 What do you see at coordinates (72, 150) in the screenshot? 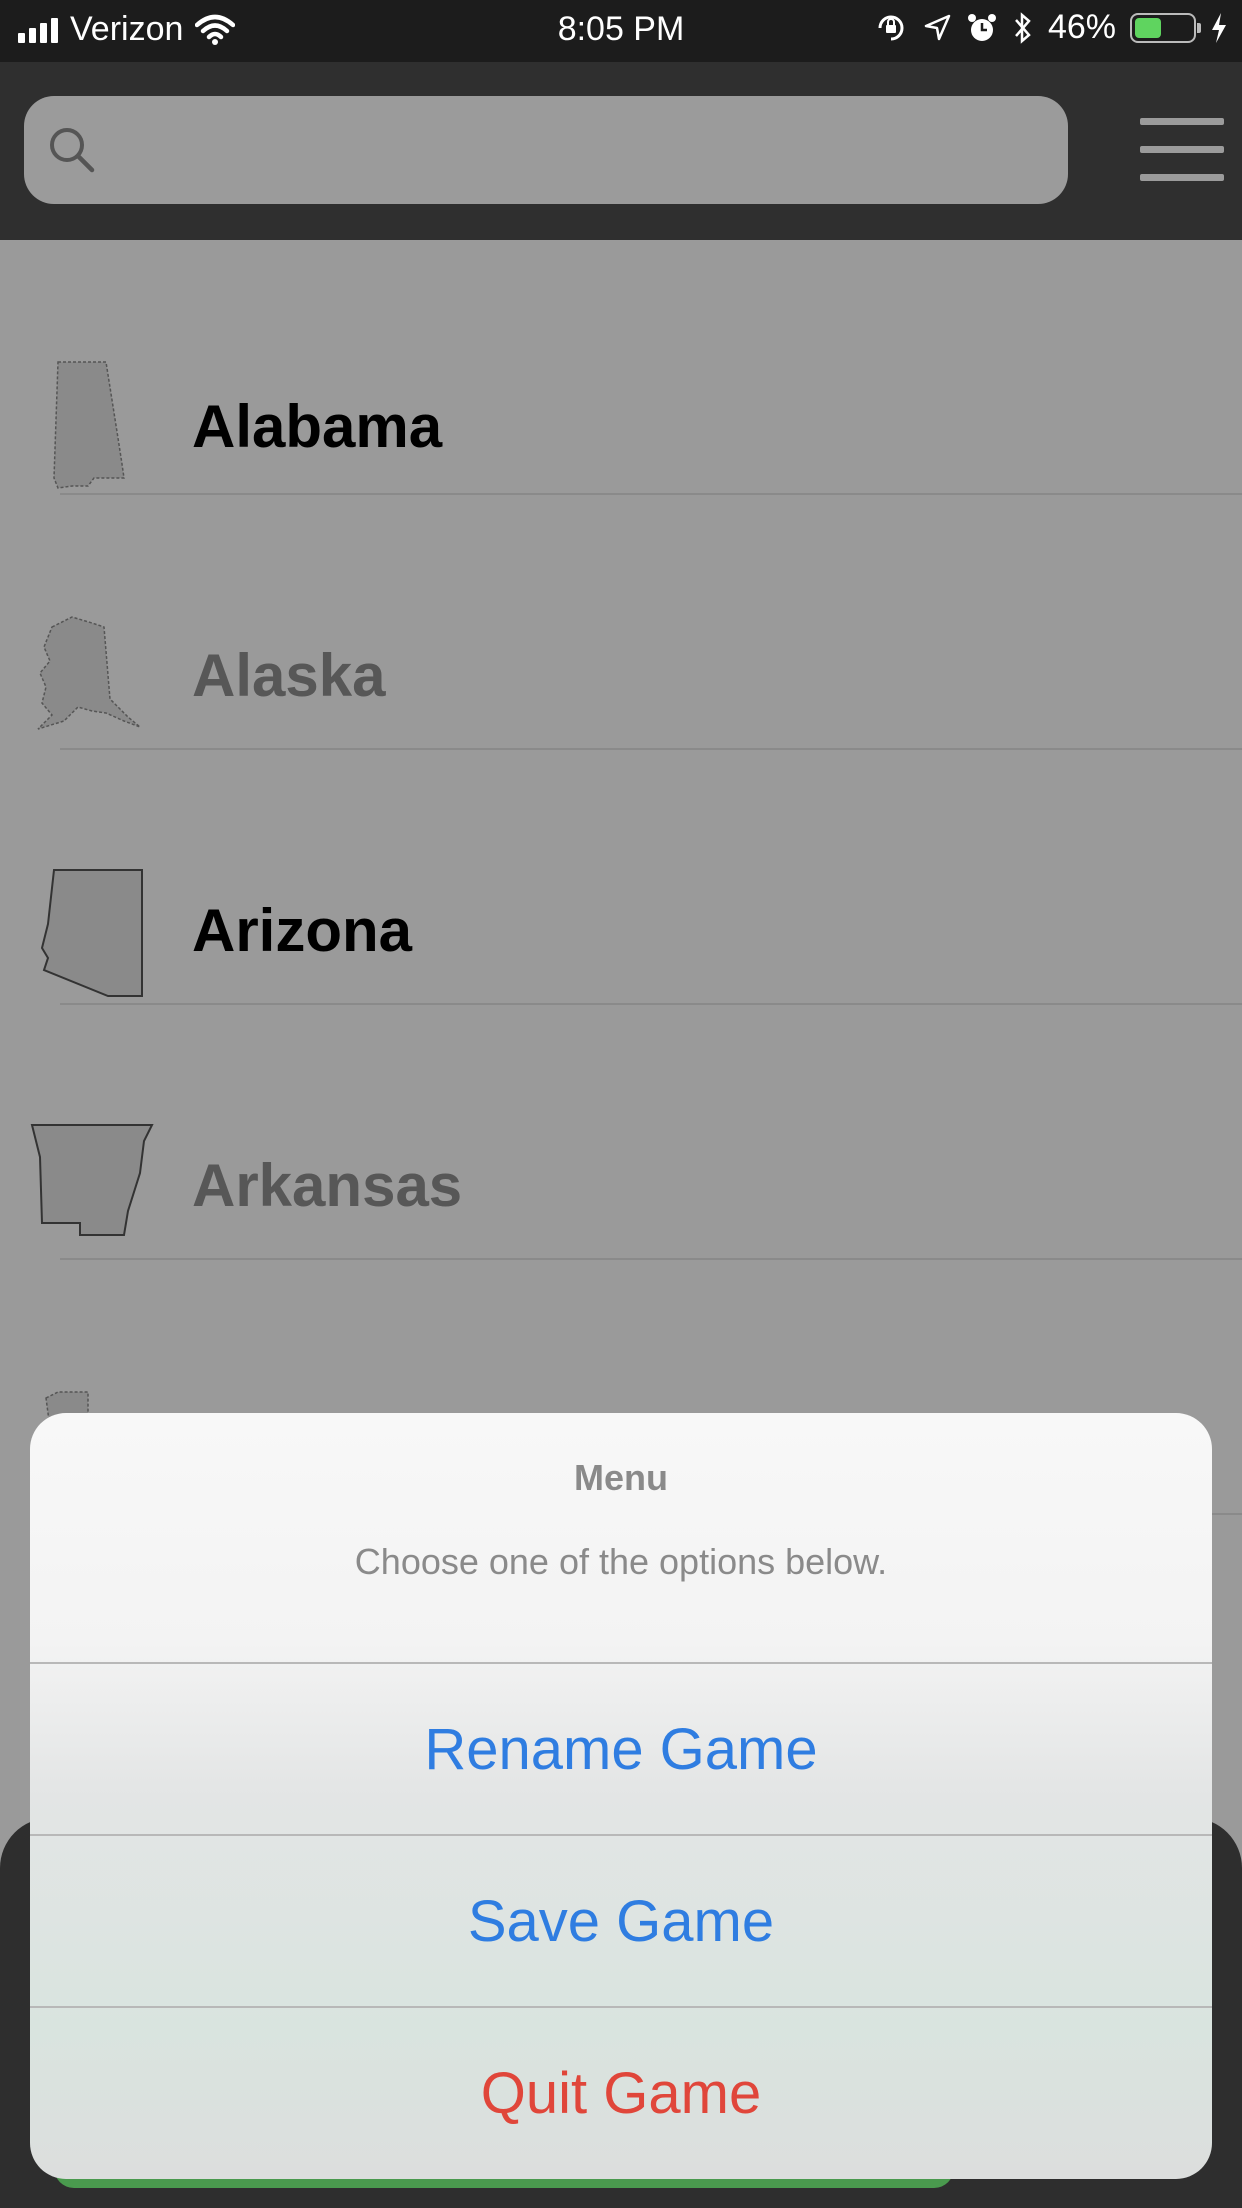
I see `search-icon` at bounding box center [72, 150].